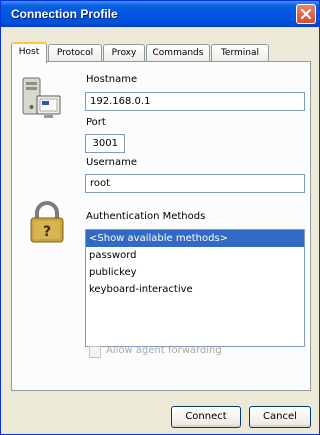  I want to click on tab-label: Host, so click(29, 52).